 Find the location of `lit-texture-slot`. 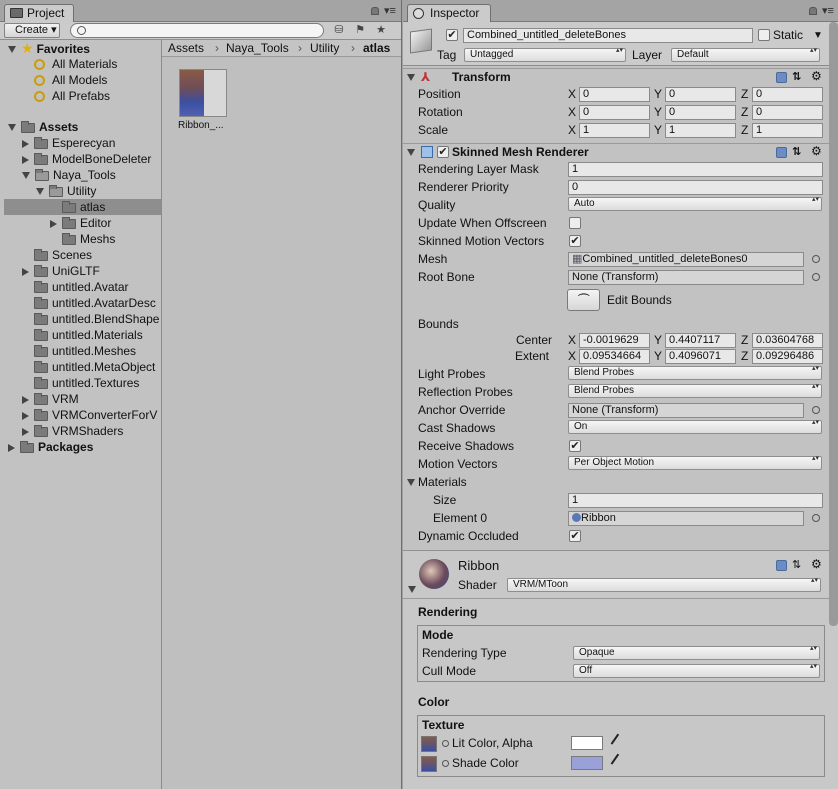

lit-texture-slot is located at coordinates (429, 744).